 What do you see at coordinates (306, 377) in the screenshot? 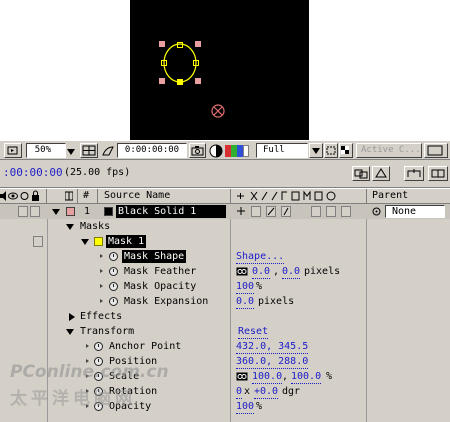
I see `scale-y: 100.0` at bounding box center [306, 377].